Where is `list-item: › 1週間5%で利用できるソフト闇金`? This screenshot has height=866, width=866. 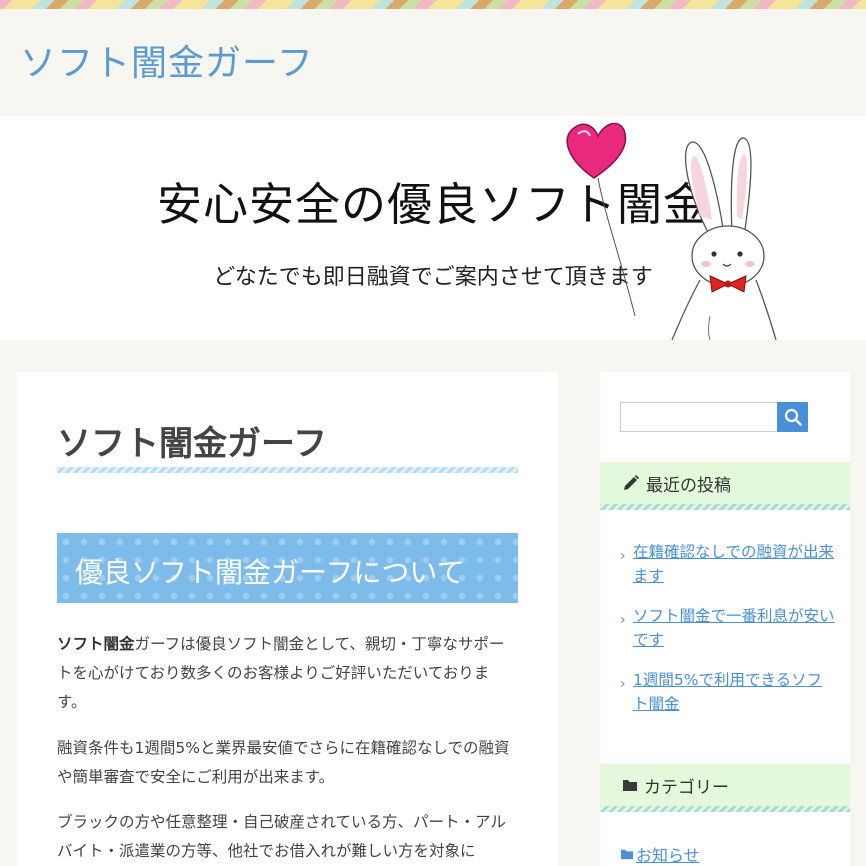 list-item: › 1週間5%で利用できるソフト闇金 is located at coordinates (727, 692).